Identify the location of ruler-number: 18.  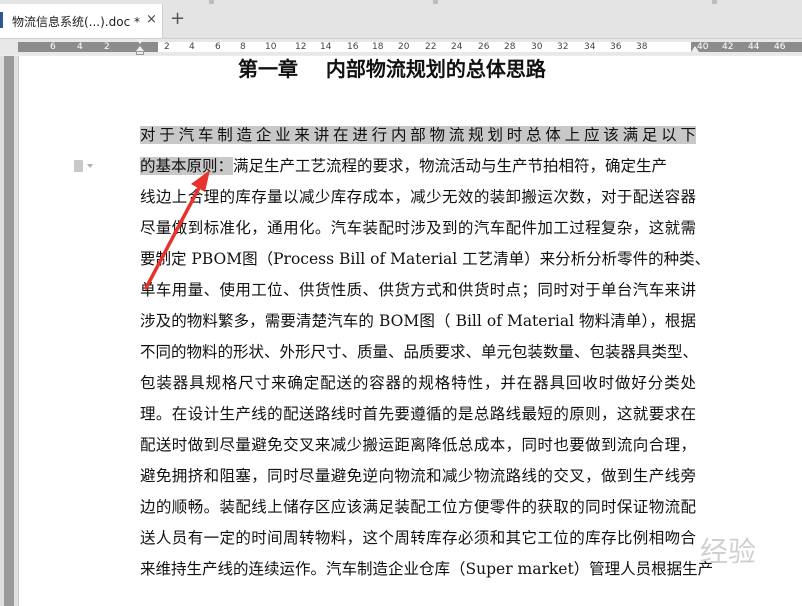
(378, 47).